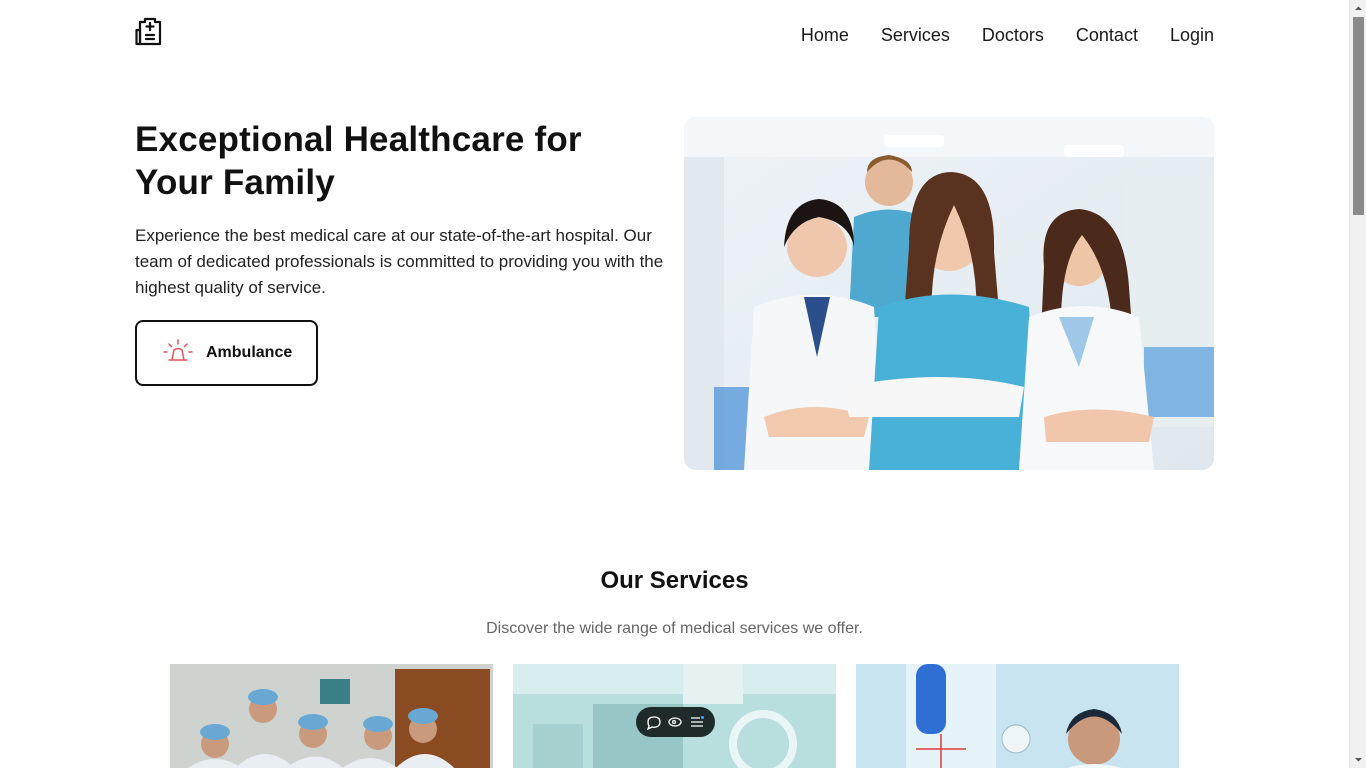  I want to click on hospital-logo-icon, so click(150, 31).